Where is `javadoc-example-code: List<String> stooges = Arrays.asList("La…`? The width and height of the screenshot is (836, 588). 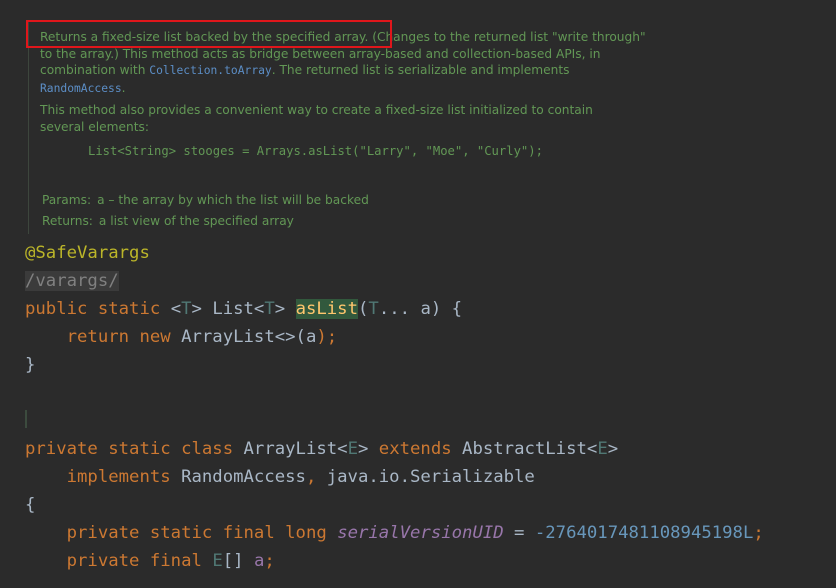 javadoc-example-code: List<String> stooges = Arrays.asList("La… is located at coordinates (315, 151).